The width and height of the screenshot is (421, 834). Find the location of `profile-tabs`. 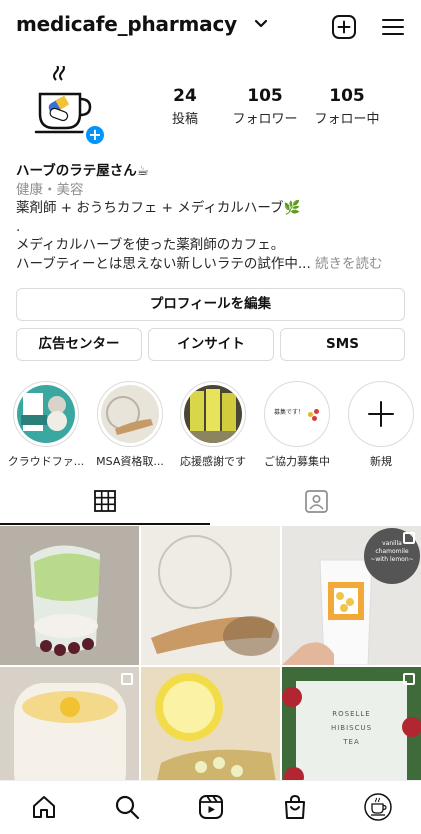

profile-tabs is located at coordinates (210, 508).